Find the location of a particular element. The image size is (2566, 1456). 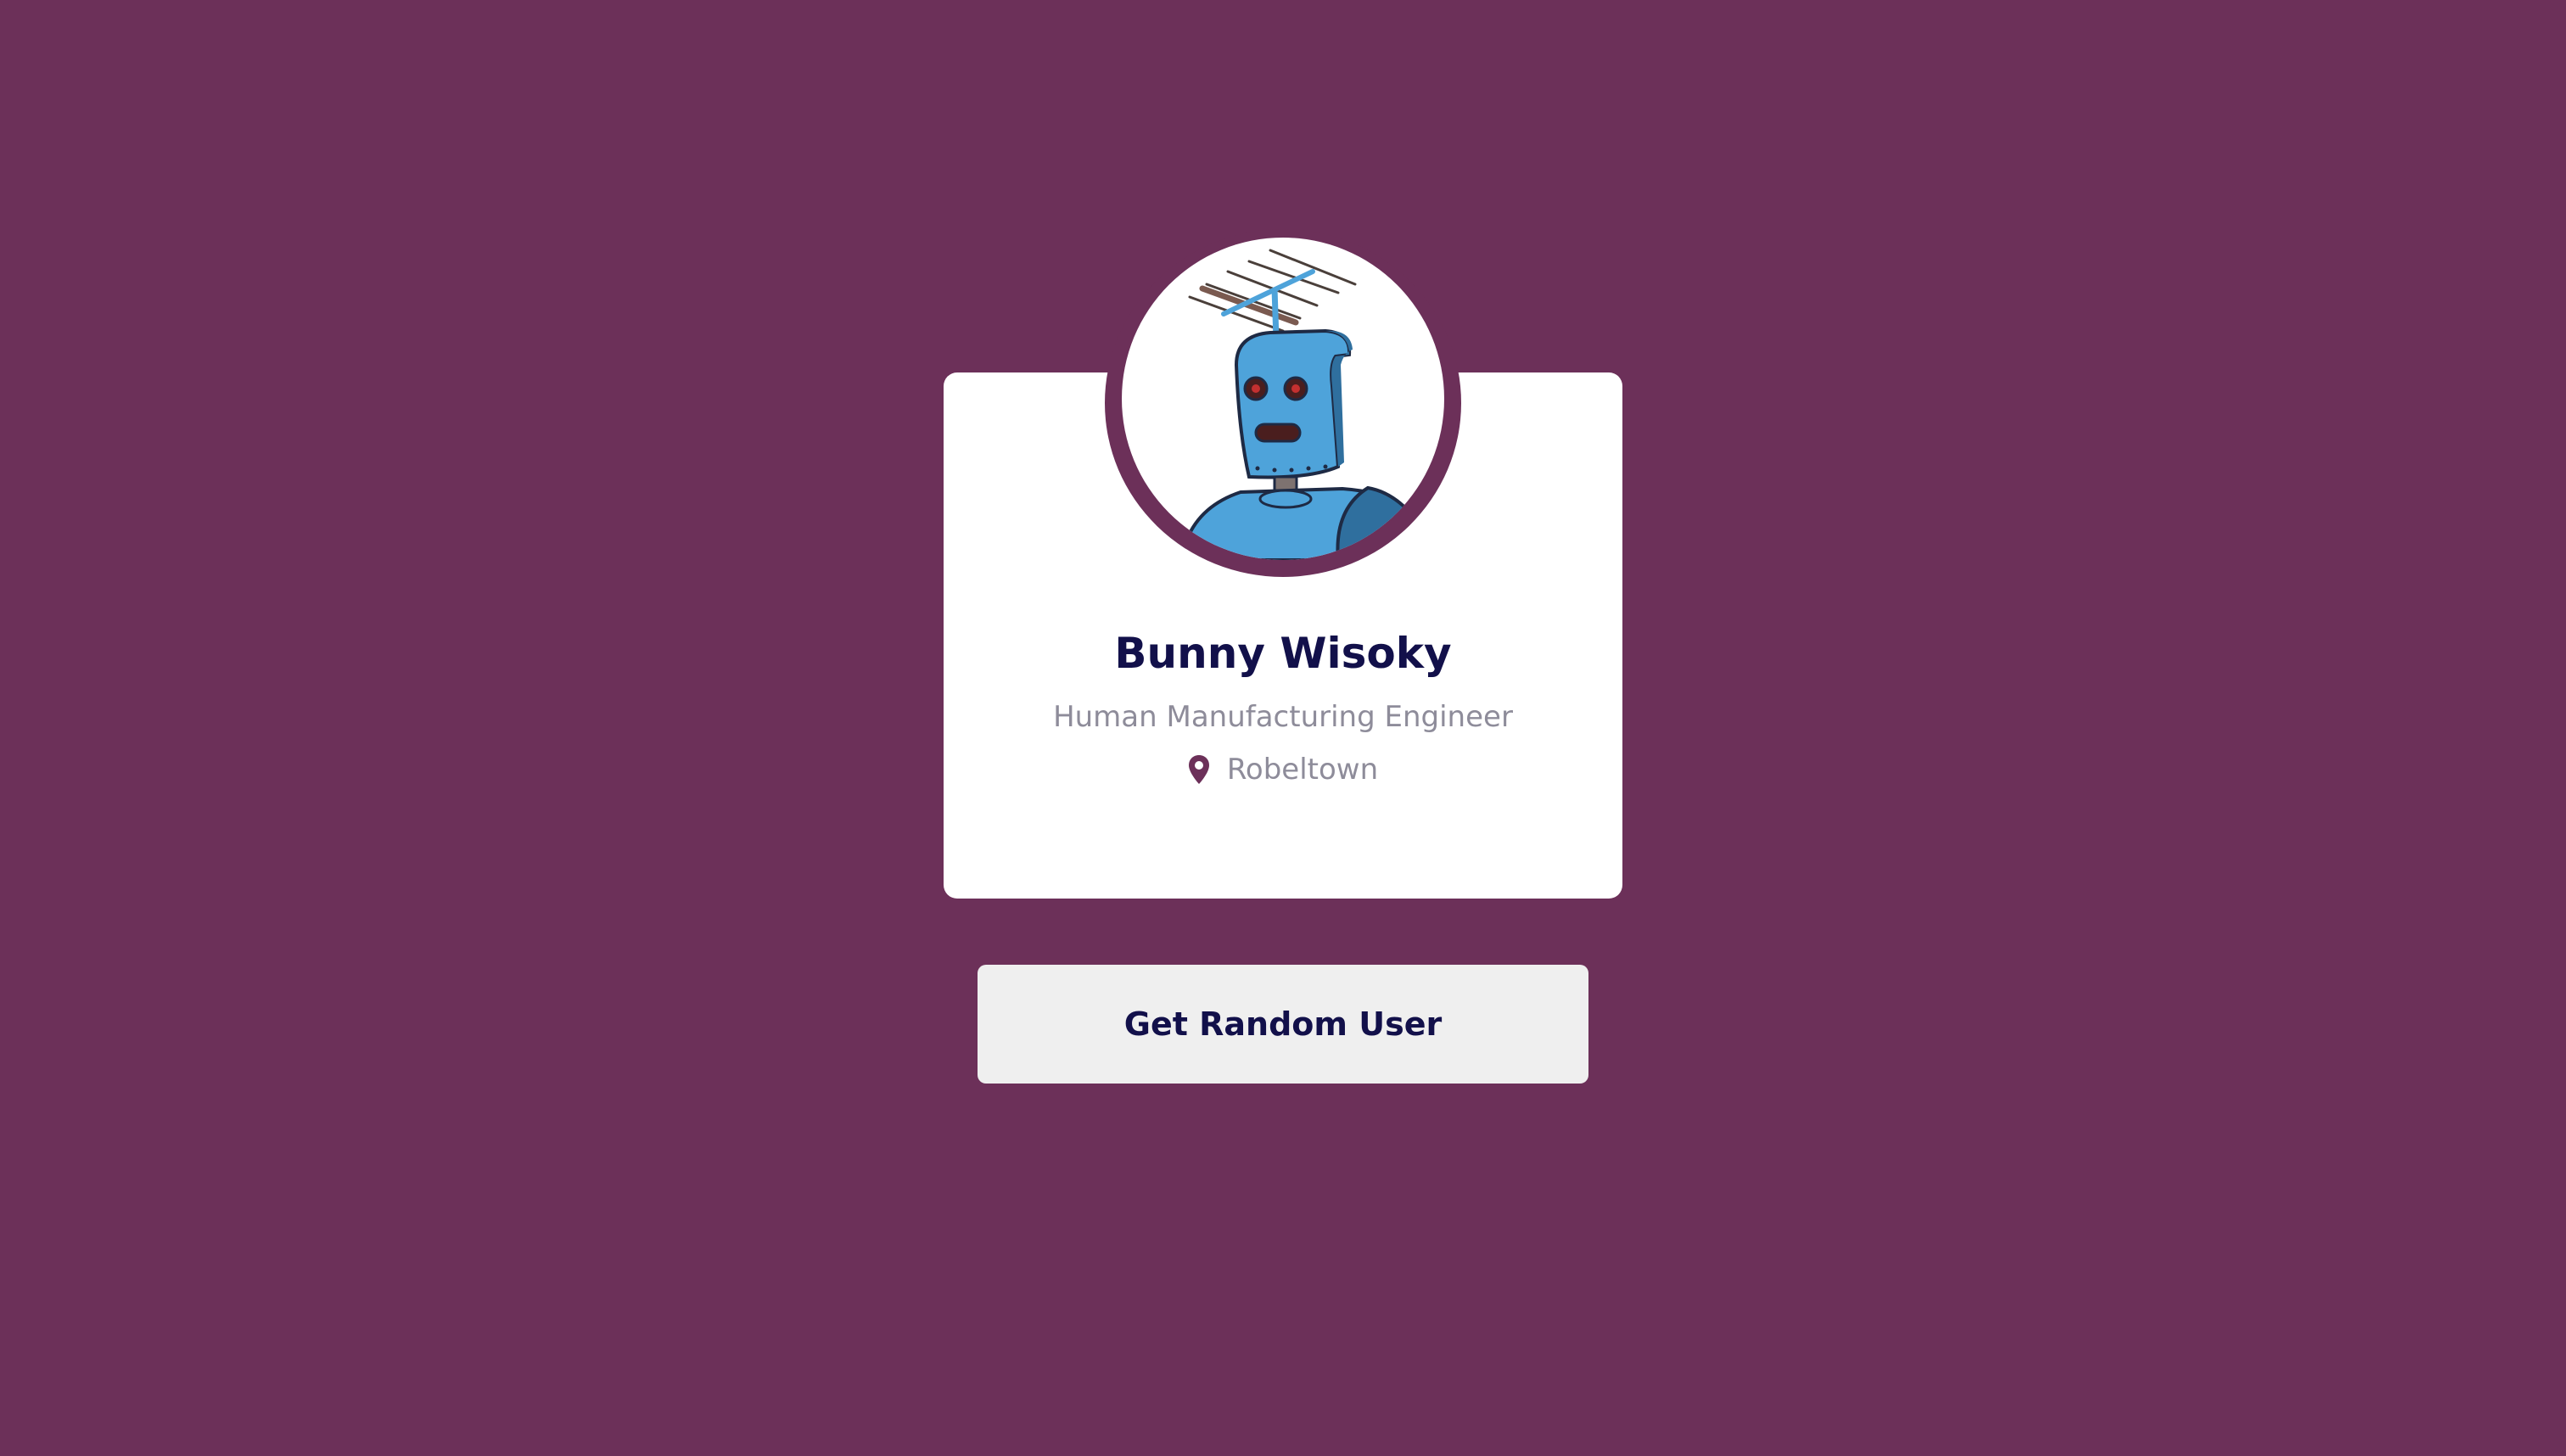

location-label: Robeltown is located at coordinates (1302, 770).